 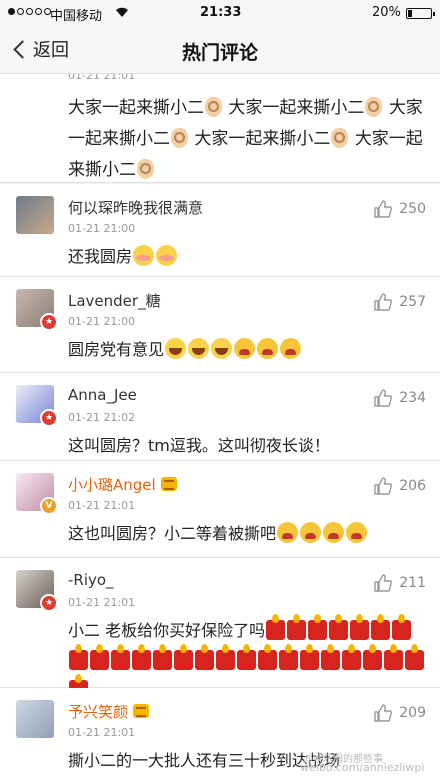 I want to click on comment-text: 这也叫圆房？小二等着被撕吧, so click(x=247, y=534).